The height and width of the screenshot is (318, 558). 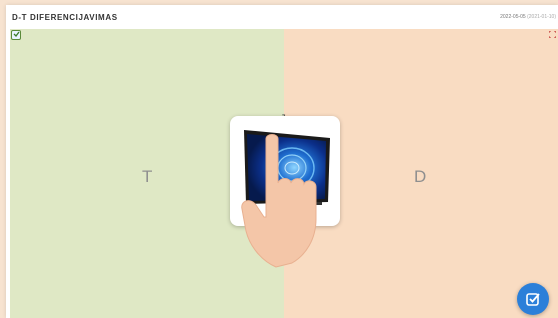 I want to click on zone-label-t: T, so click(x=147, y=176).